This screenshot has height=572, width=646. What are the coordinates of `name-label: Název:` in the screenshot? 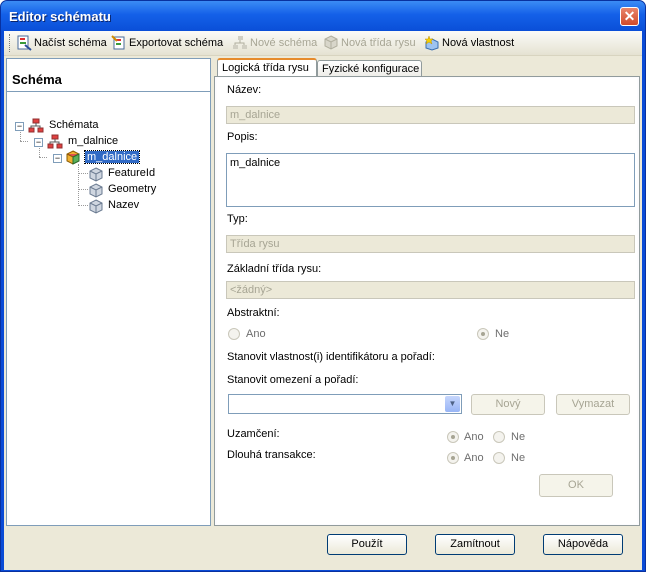 It's located at (244, 90).